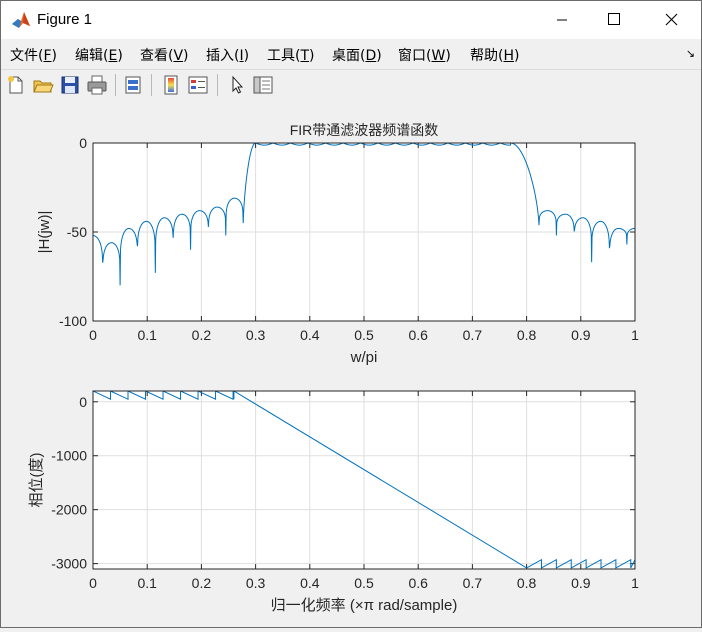  What do you see at coordinates (43, 85) in the screenshot?
I see `open-file-icon` at bounding box center [43, 85].